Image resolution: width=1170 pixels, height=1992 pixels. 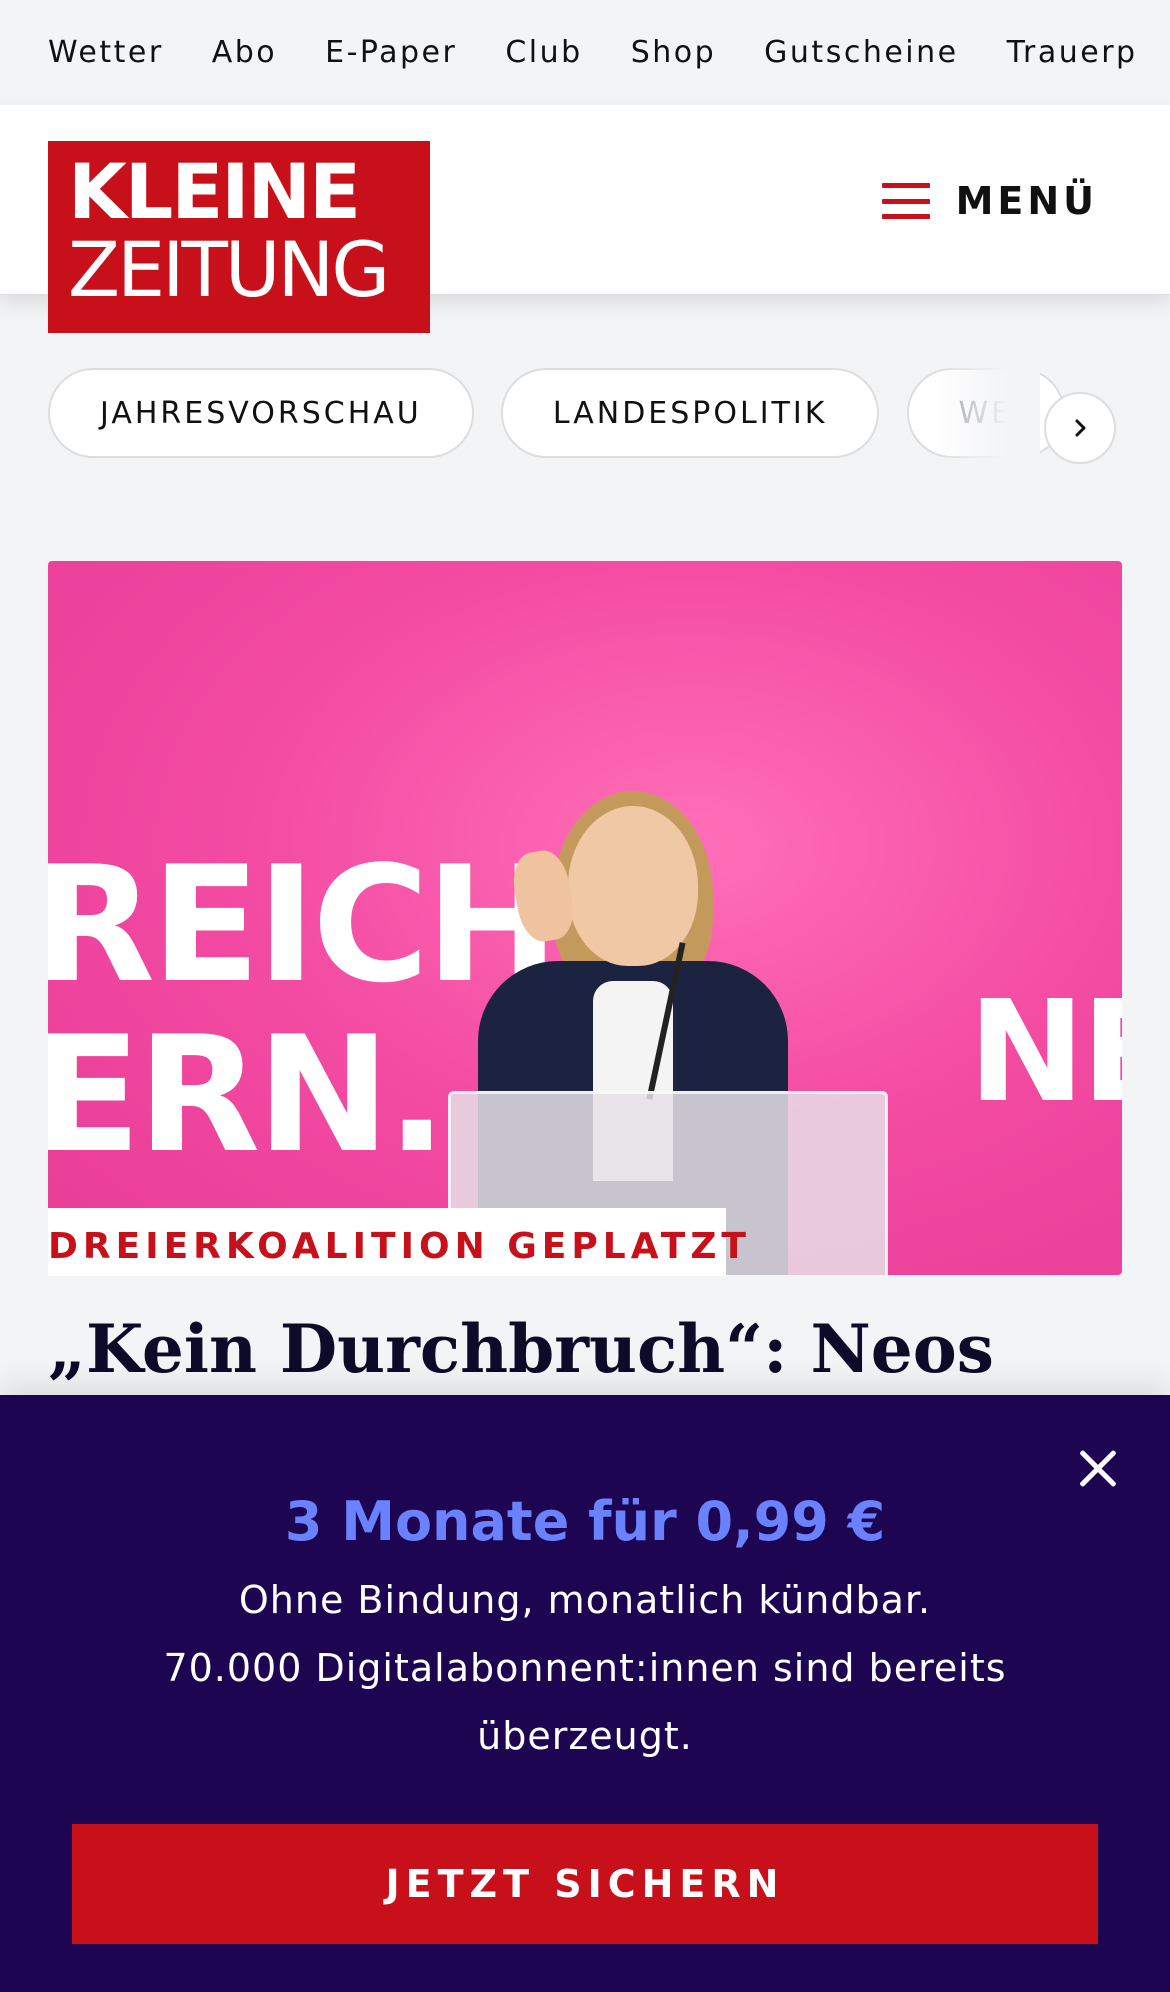 What do you see at coordinates (247, 1094) in the screenshot?
I see `image-backdrop-text-2: ERN.` at bounding box center [247, 1094].